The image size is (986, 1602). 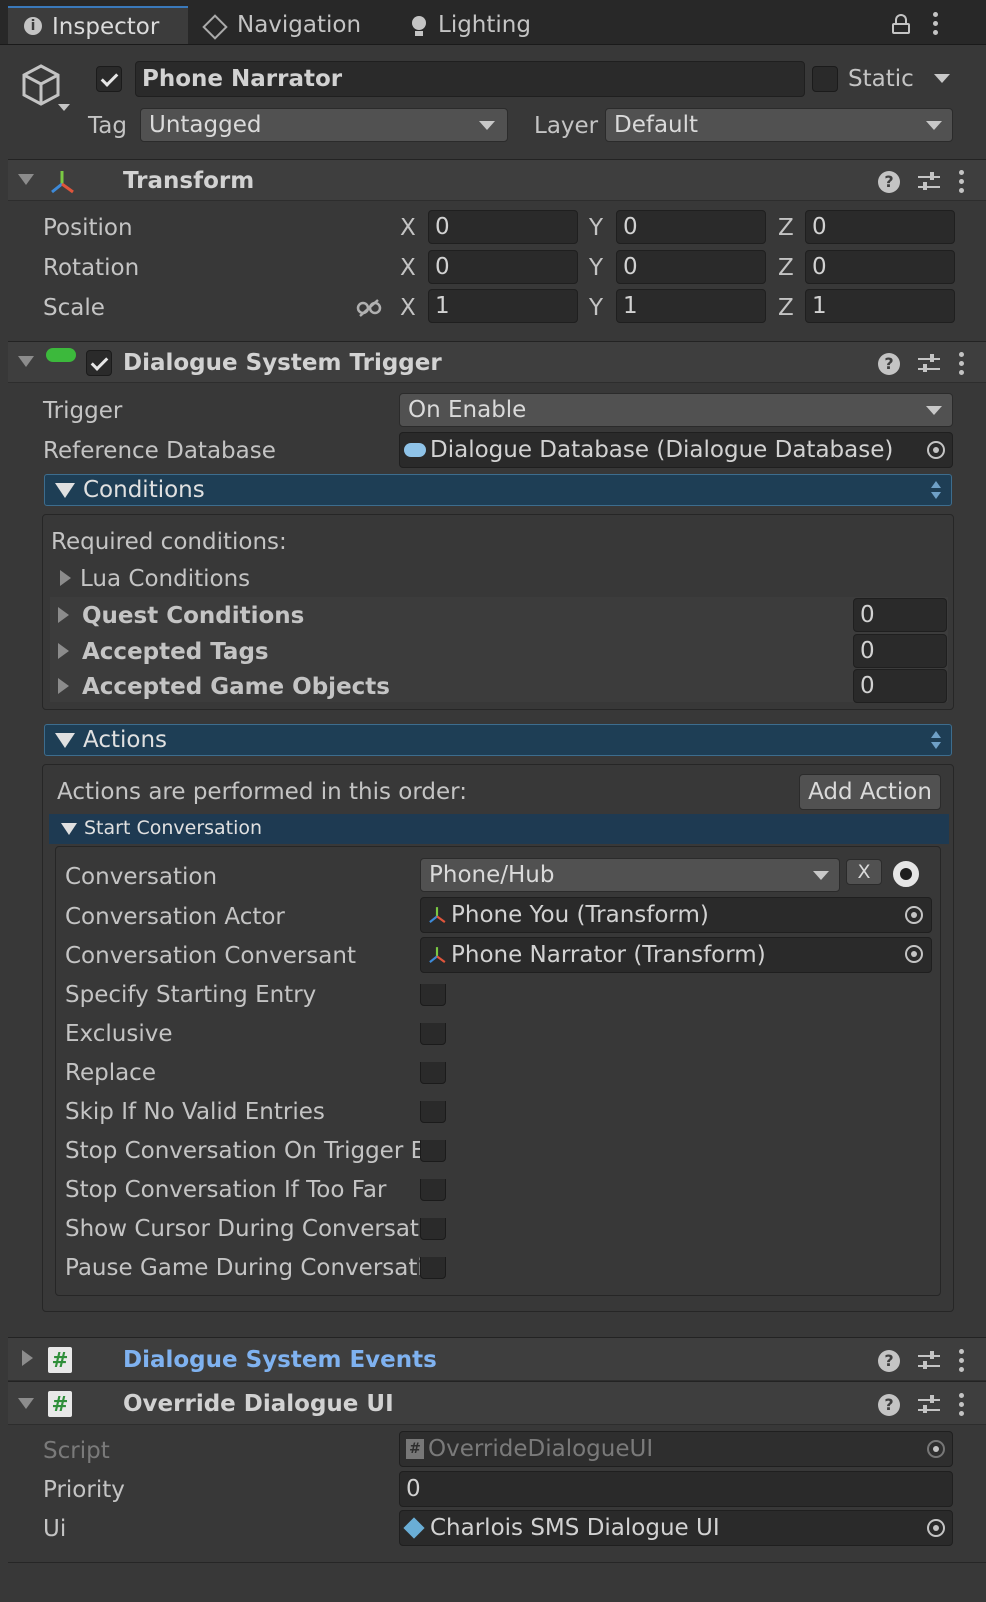 I want to click on override-dialogue-ui-header: # Override Dialogue UI ?, so click(x=497, y=1403).